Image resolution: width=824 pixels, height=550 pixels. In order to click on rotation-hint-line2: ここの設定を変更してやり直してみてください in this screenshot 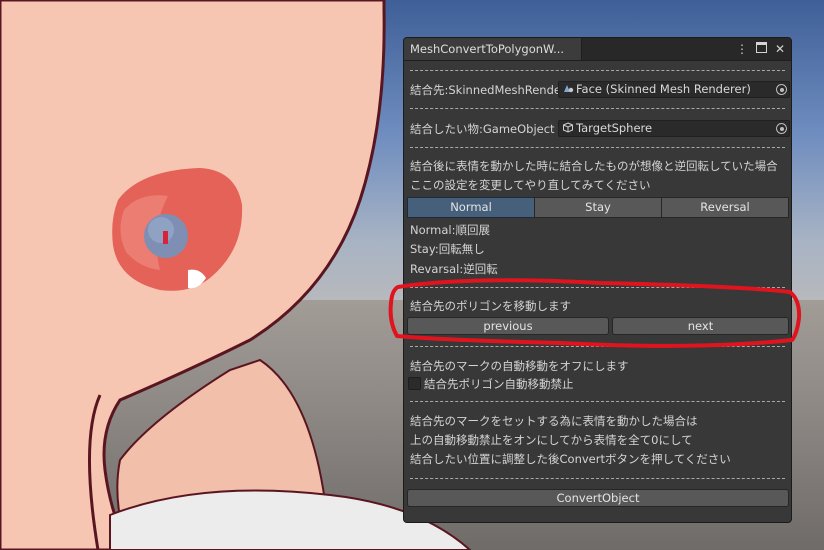, I will do `click(530, 185)`.